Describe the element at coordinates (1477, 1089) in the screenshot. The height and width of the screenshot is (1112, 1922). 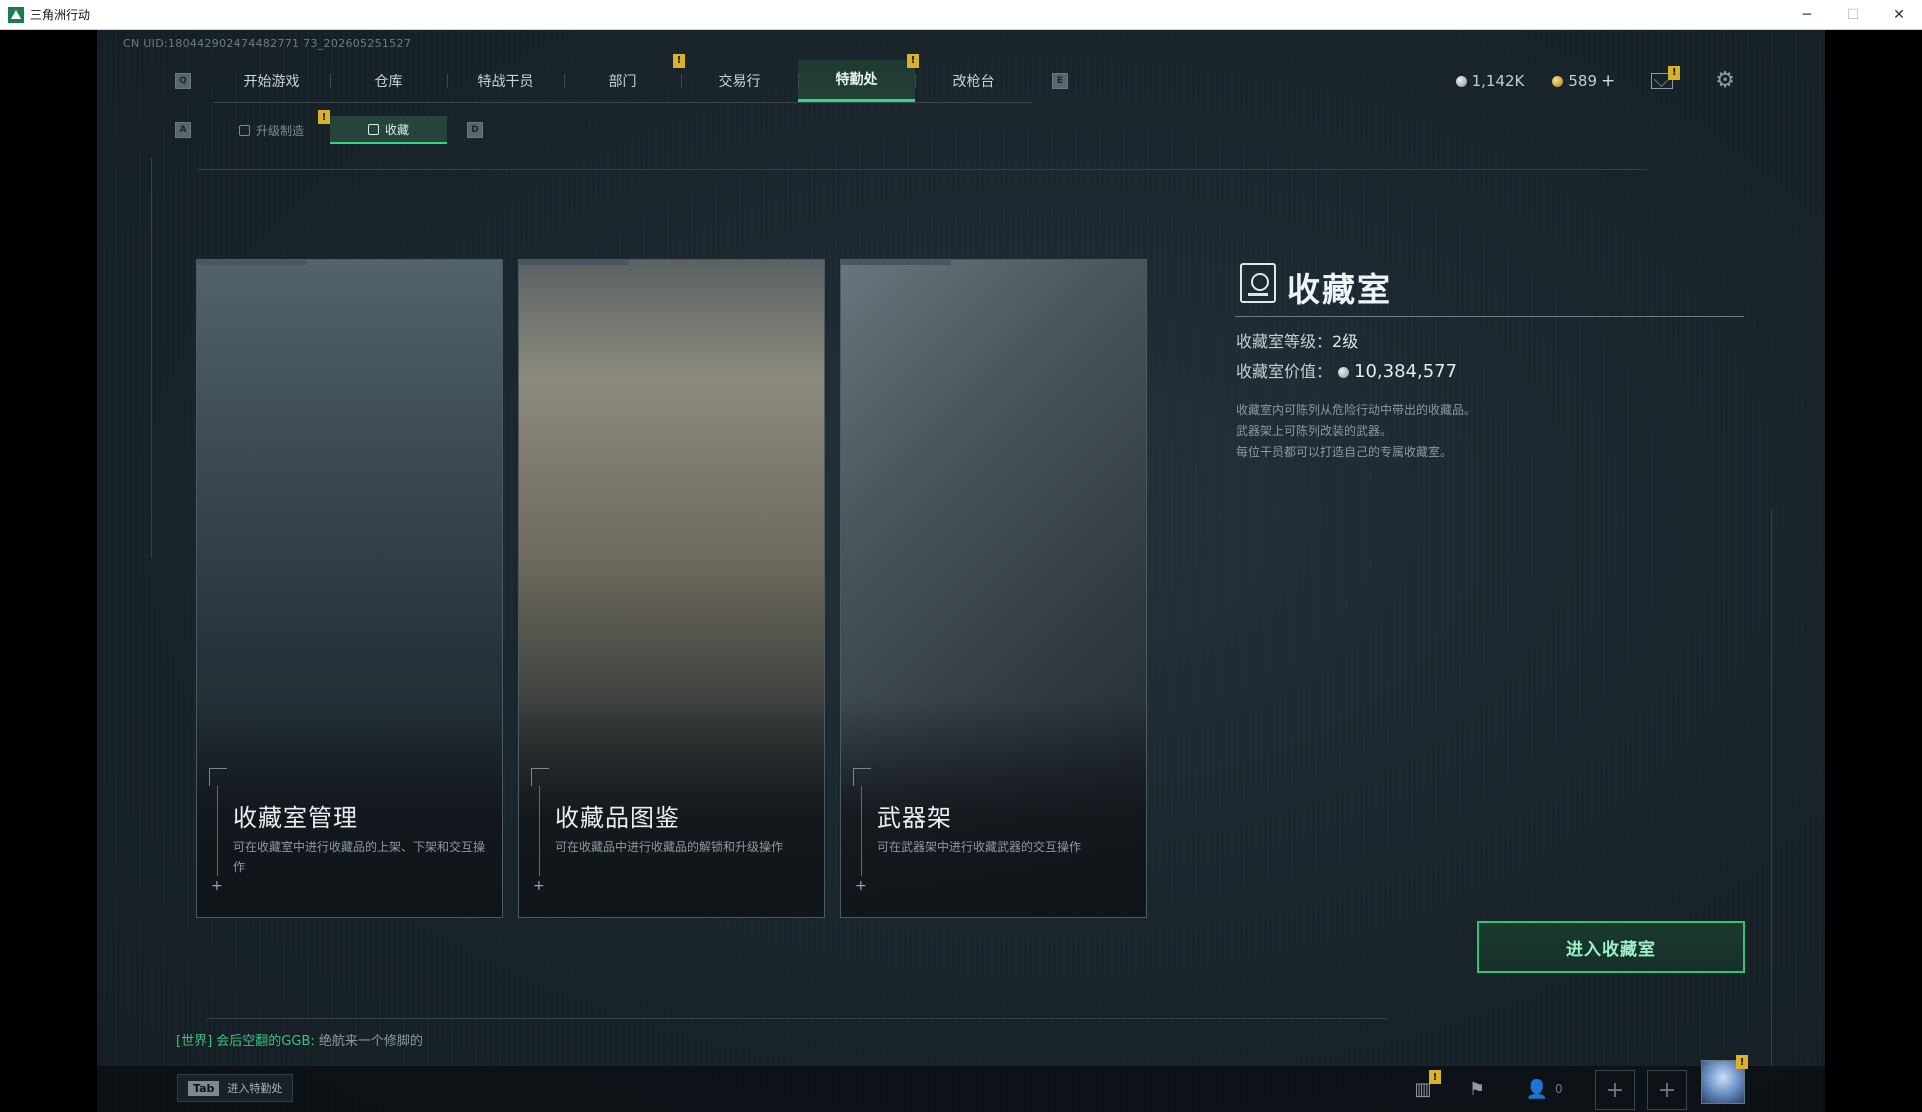
I see `flag-icon: ⚑` at that location.